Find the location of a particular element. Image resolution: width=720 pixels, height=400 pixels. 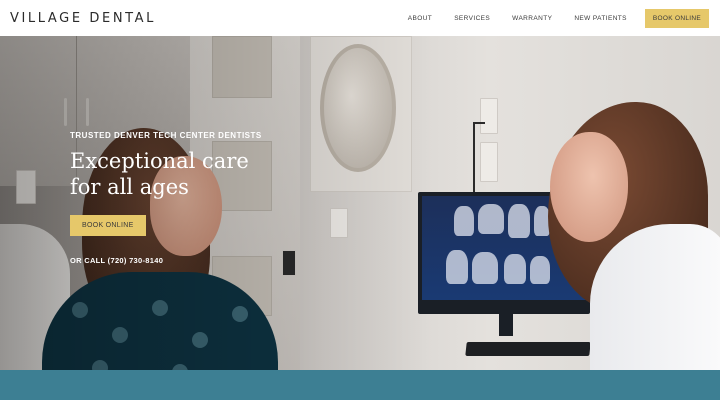

hero-headline: Exceptional care for all ages is located at coordinates (180, 174).